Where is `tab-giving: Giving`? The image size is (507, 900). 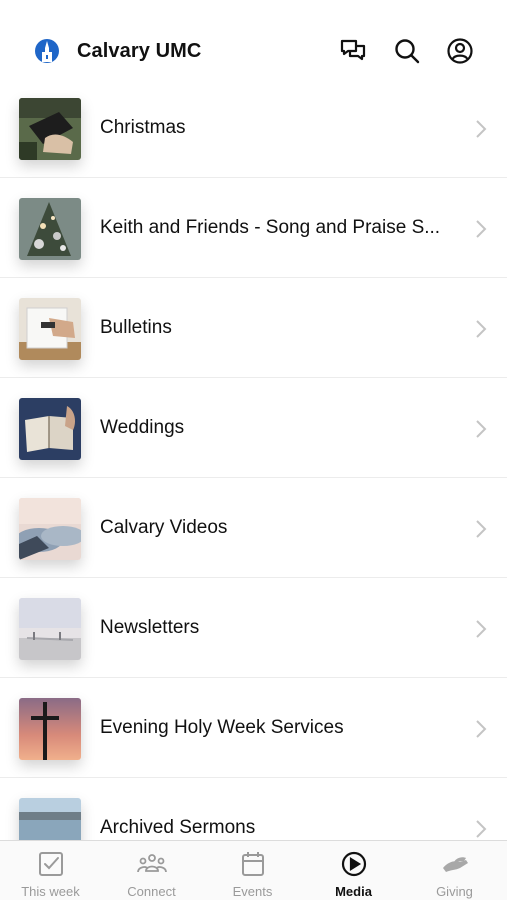
tab-giving: Giving is located at coordinates (454, 870).